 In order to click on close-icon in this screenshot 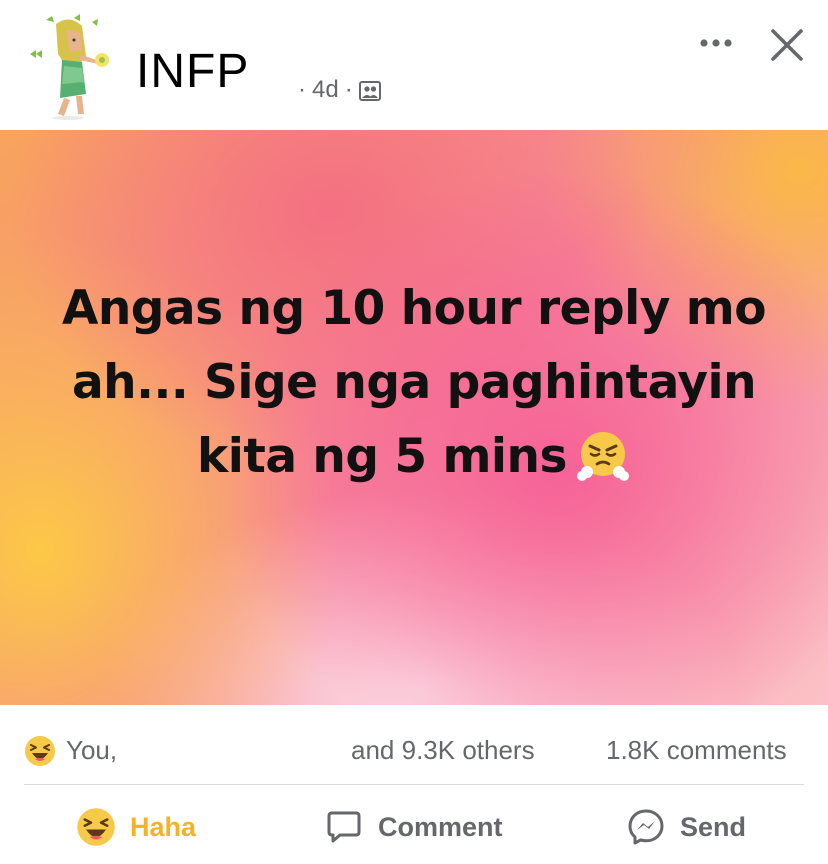, I will do `click(787, 45)`.